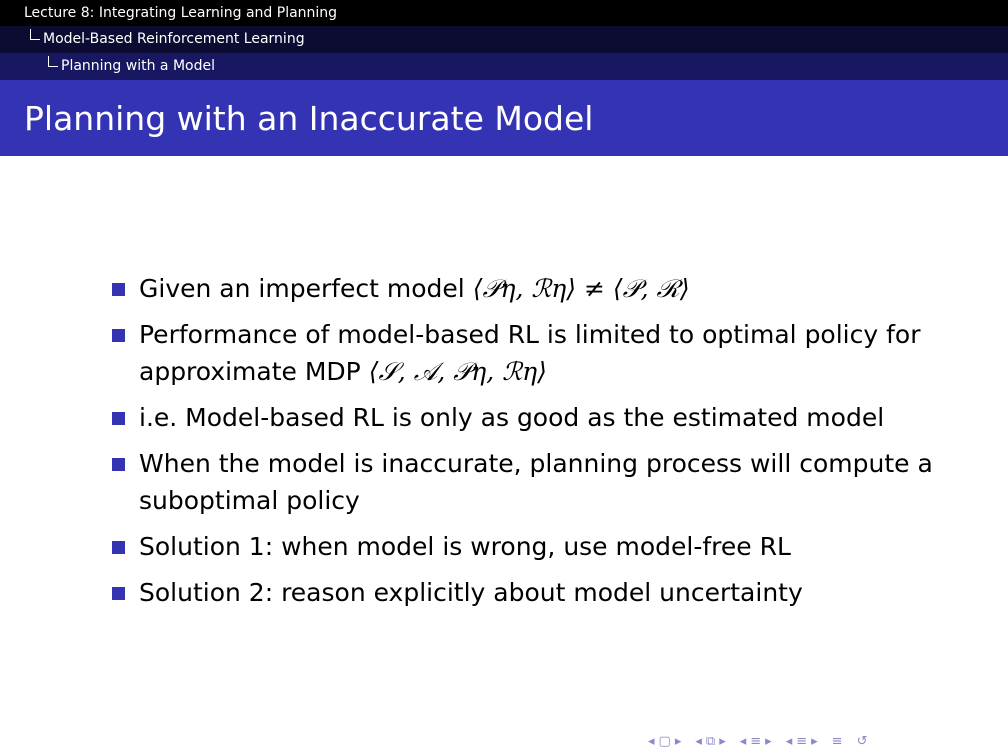  What do you see at coordinates (504, 39) in the screenshot?
I see `header-section: Model-Based Reinforcement Learning` at bounding box center [504, 39].